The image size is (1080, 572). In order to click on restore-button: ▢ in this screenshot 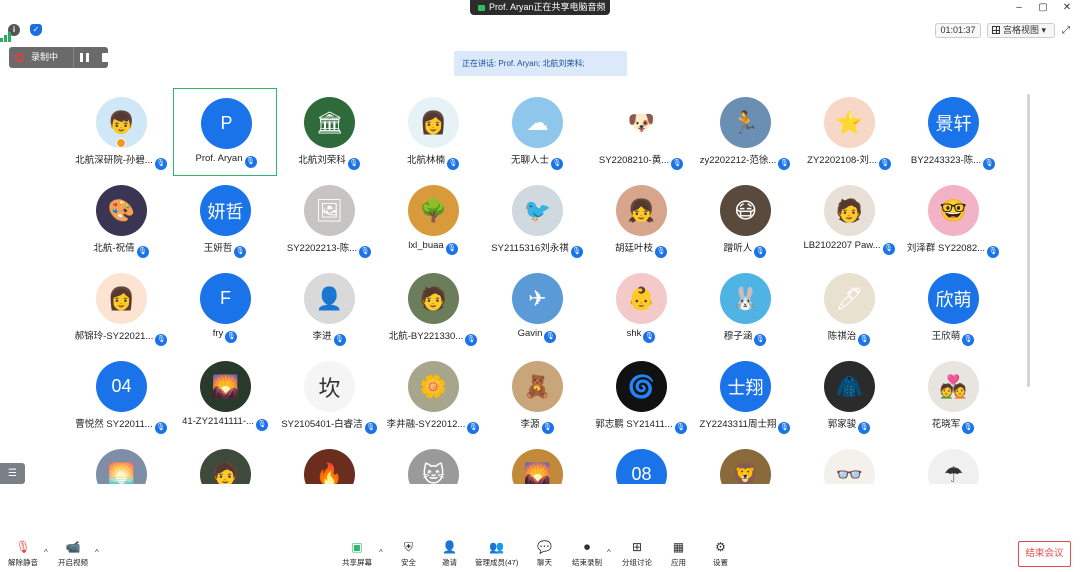, I will do `click(1043, 7)`.